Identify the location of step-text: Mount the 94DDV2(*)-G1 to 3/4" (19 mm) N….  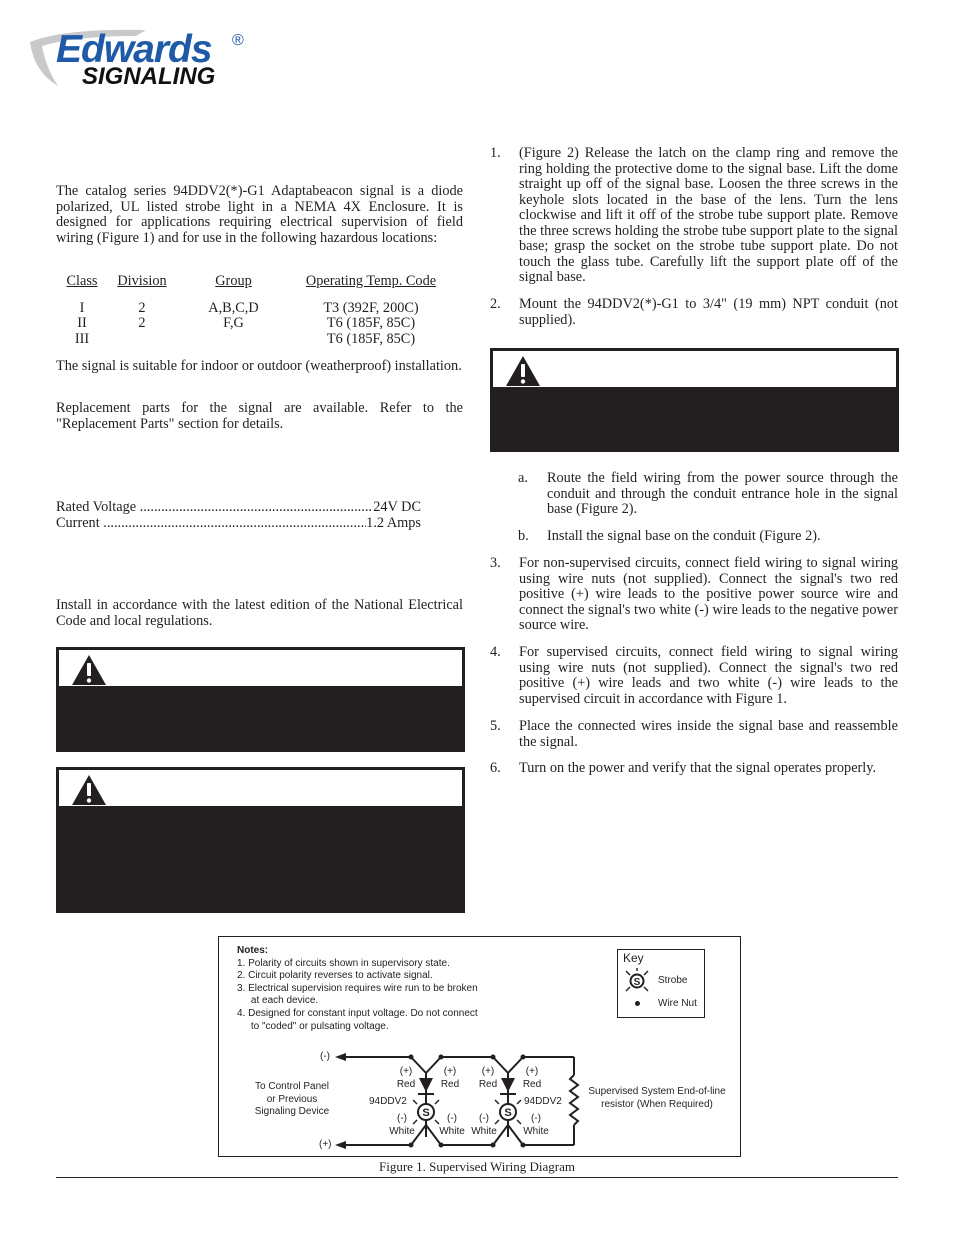
(708, 312).